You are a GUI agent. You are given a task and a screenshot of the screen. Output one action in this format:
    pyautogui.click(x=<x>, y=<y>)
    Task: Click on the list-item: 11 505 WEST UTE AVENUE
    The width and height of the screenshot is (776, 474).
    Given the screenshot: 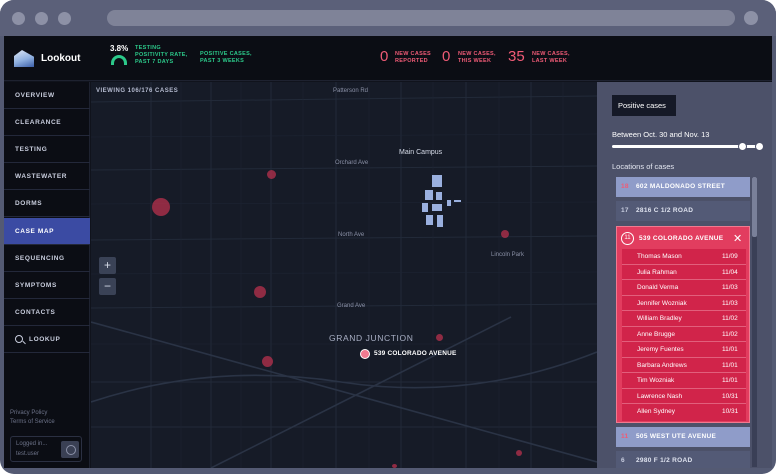 What is the action you would take?
    pyautogui.click(x=683, y=437)
    